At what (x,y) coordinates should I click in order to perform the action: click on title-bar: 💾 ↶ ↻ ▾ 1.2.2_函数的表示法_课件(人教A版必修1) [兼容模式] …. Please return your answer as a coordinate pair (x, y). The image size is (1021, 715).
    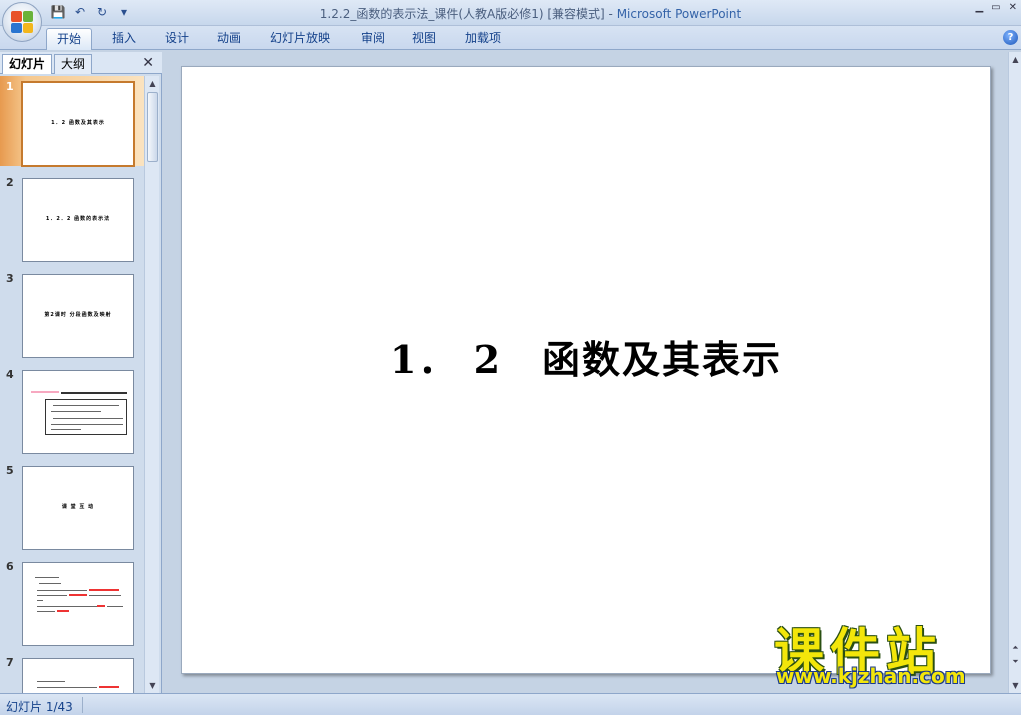
    Looking at the image, I should click on (510, 13).